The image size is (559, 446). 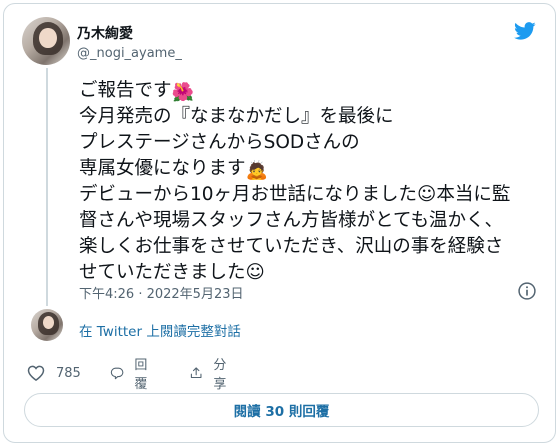 I want to click on like-button: 785, so click(x=53, y=373).